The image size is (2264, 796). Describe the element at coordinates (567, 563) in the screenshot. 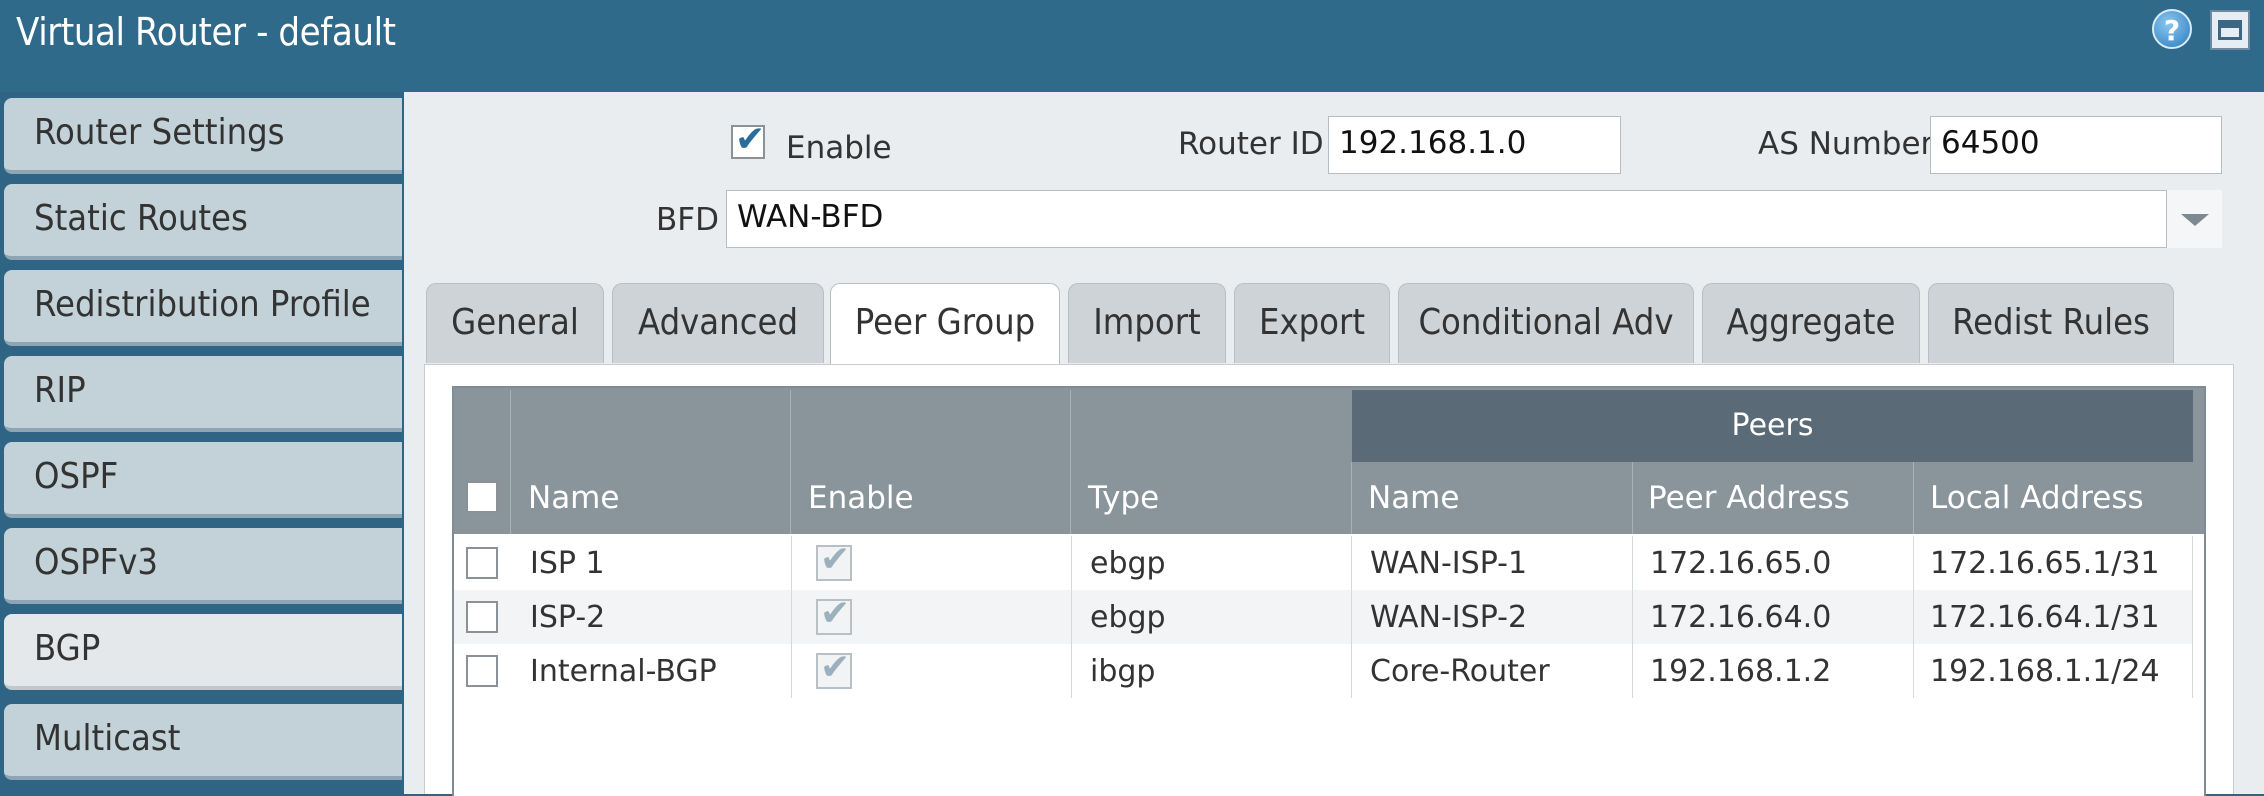

I see `row-name: ISP 1` at that location.